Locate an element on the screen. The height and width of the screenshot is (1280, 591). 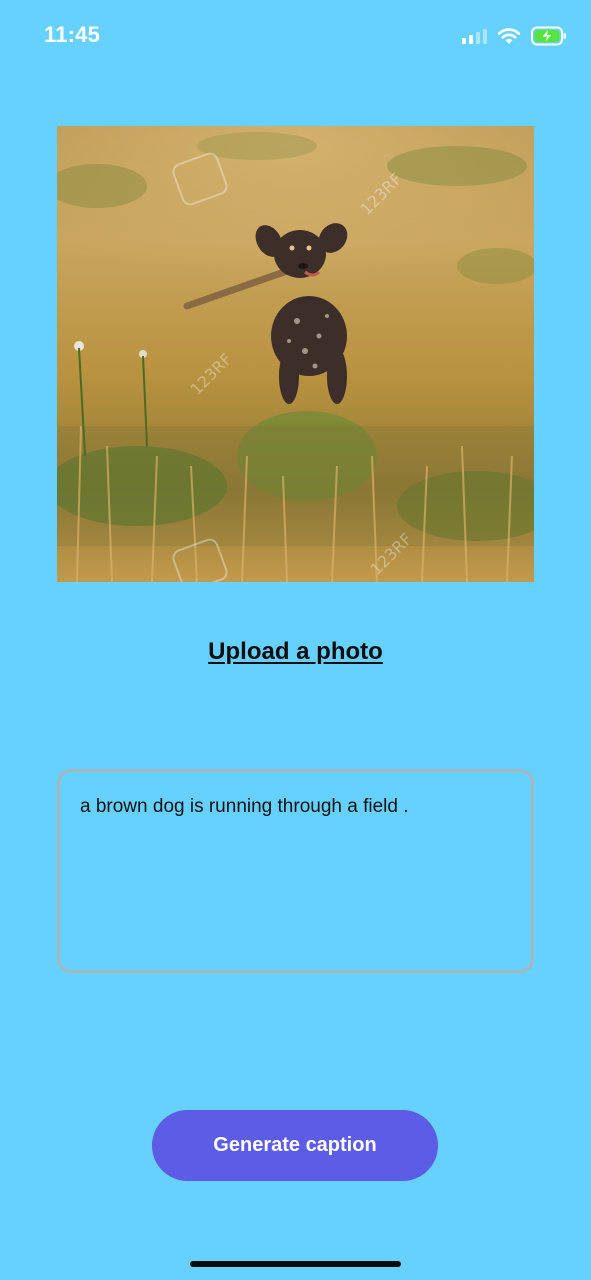
upload-photo-link: Upload a photo is located at coordinates (295, 652).